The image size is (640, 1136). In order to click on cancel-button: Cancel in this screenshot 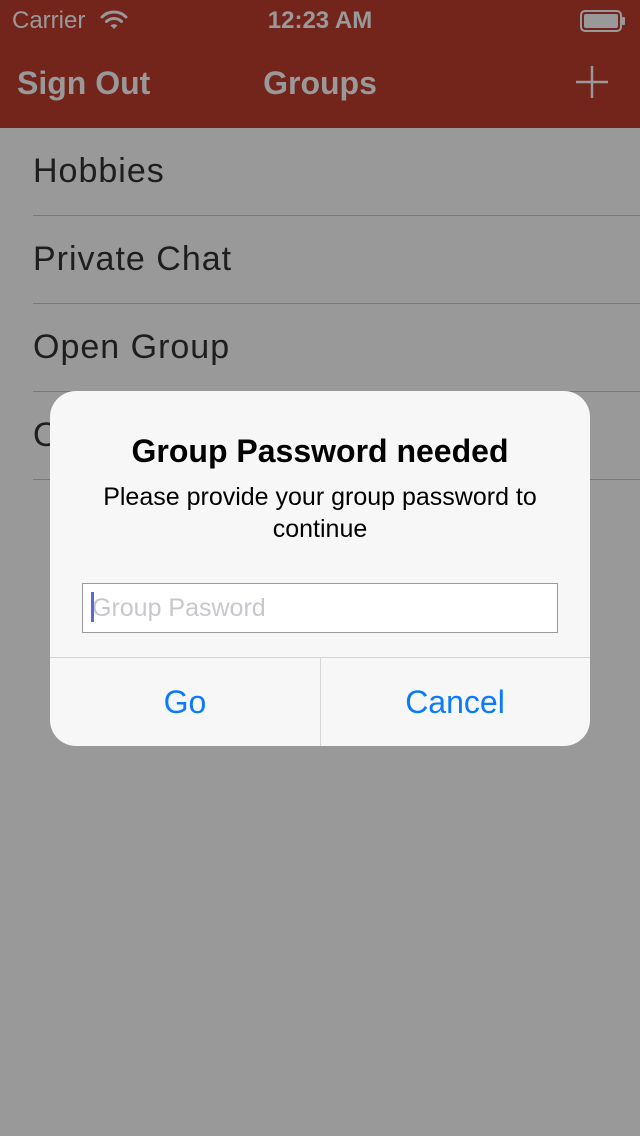, I will do `click(455, 702)`.